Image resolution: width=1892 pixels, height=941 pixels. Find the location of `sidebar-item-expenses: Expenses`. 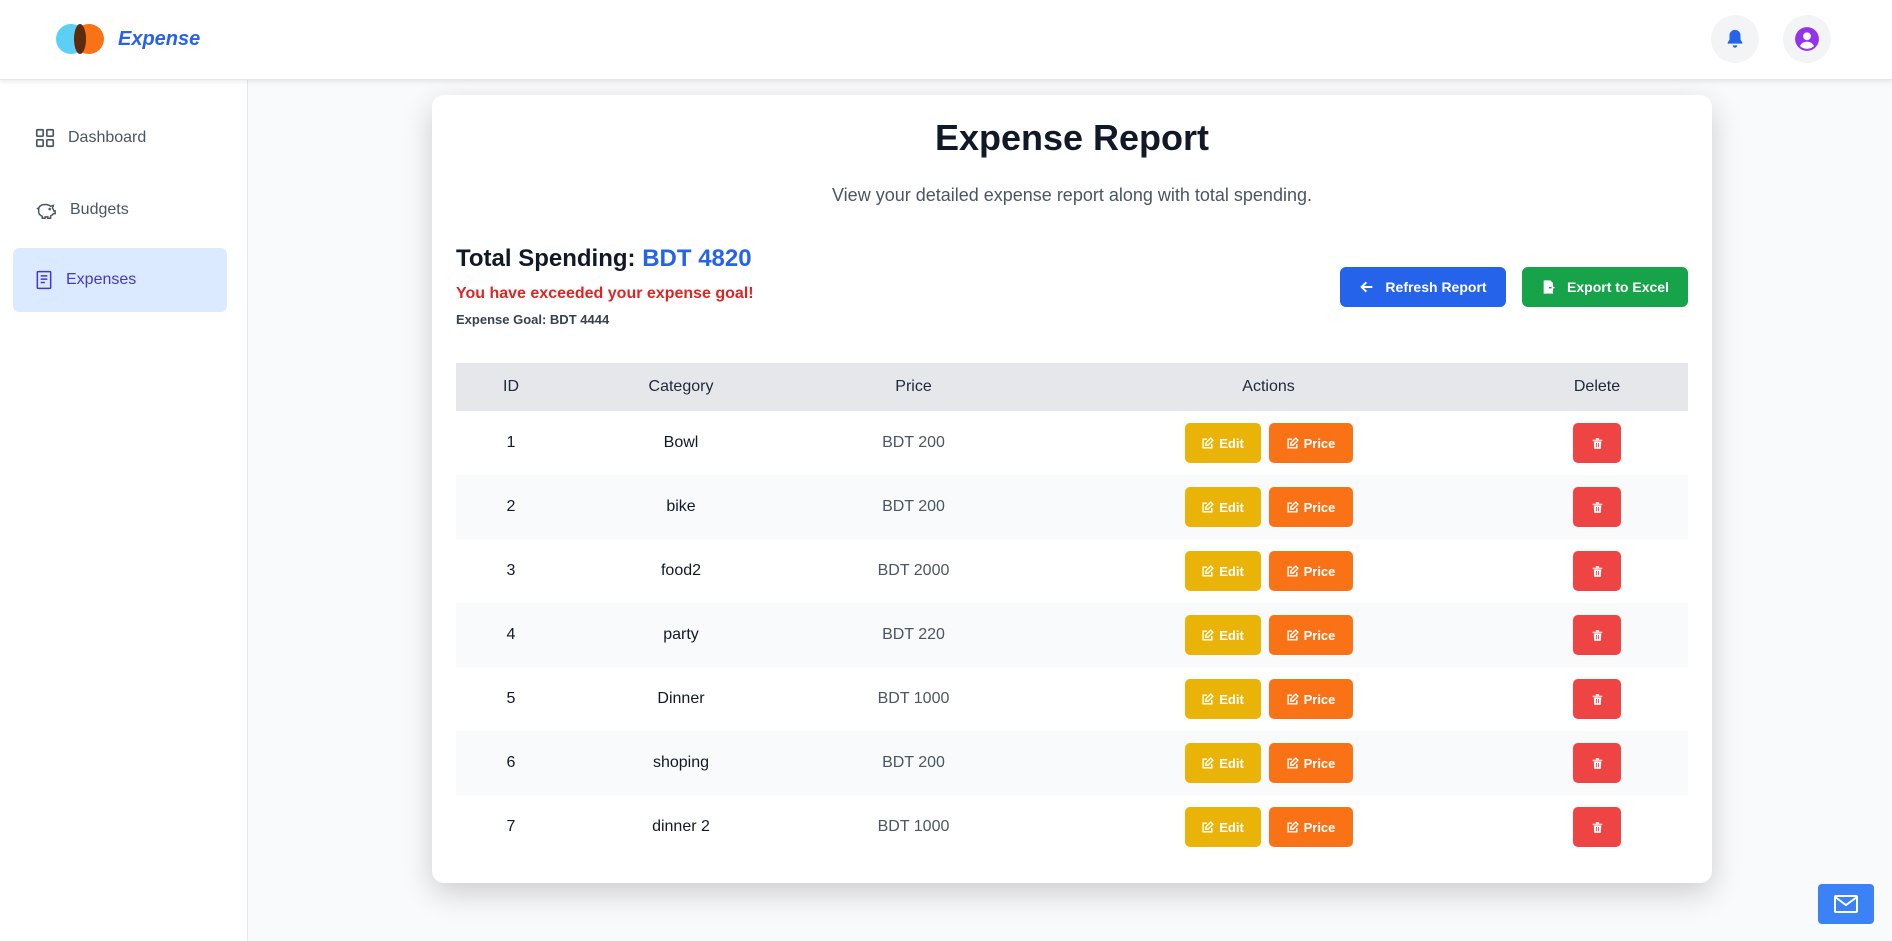

sidebar-item-expenses: Expenses is located at coordinates (120, 280).